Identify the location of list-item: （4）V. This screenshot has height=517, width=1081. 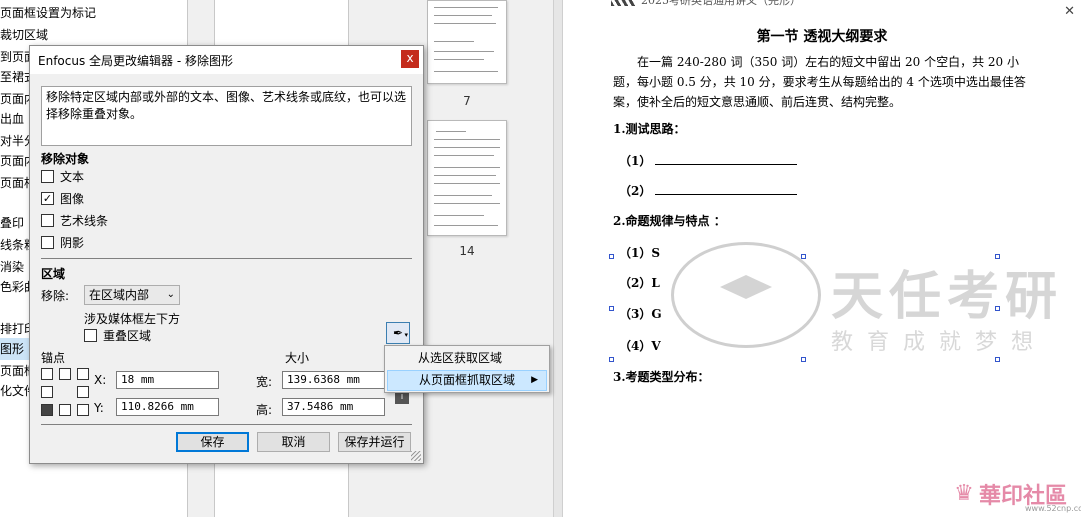
(640, 346).